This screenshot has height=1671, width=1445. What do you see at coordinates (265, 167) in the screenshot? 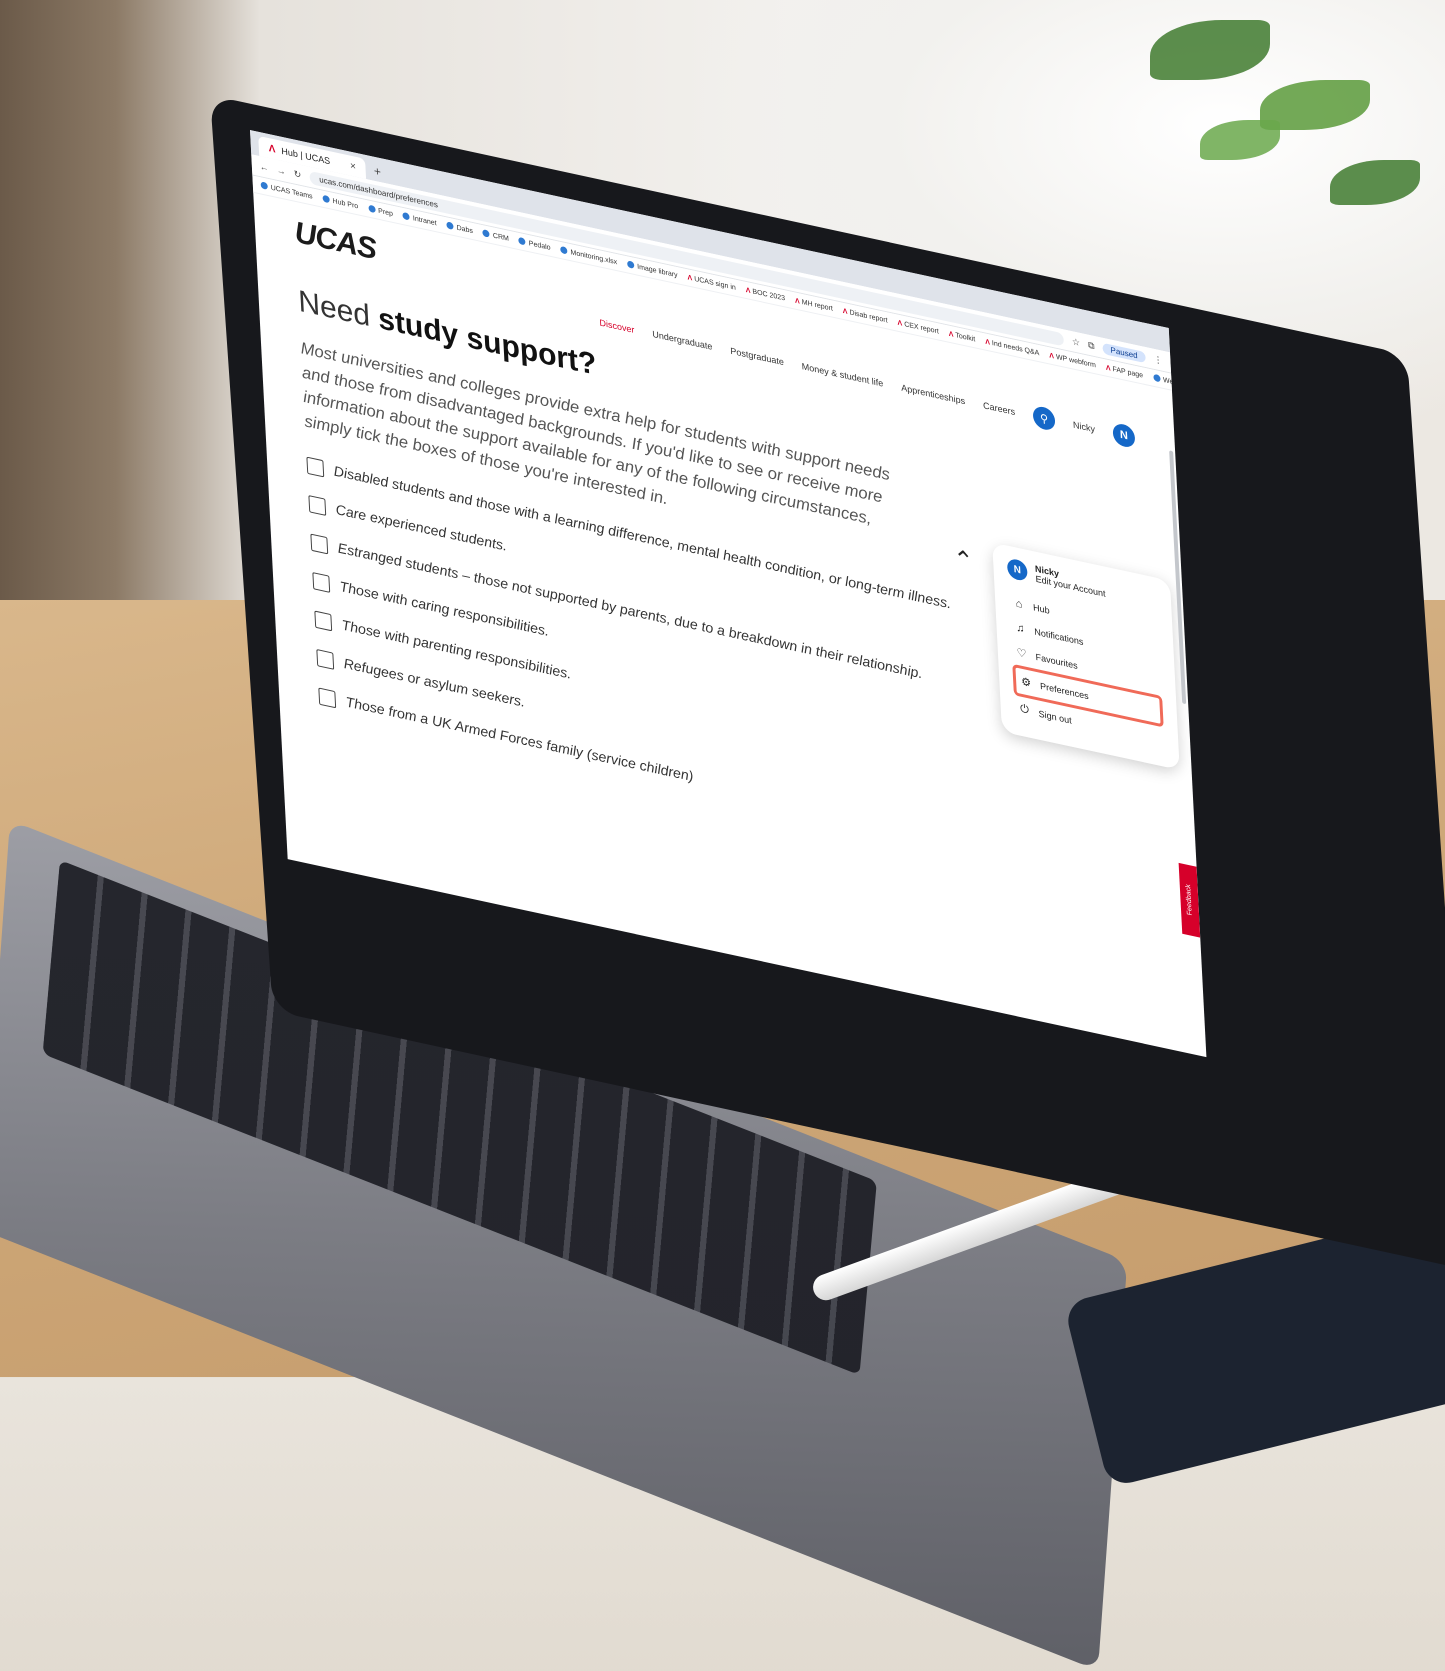
I see `back-icon: ←` at bounding box center [265, 167].